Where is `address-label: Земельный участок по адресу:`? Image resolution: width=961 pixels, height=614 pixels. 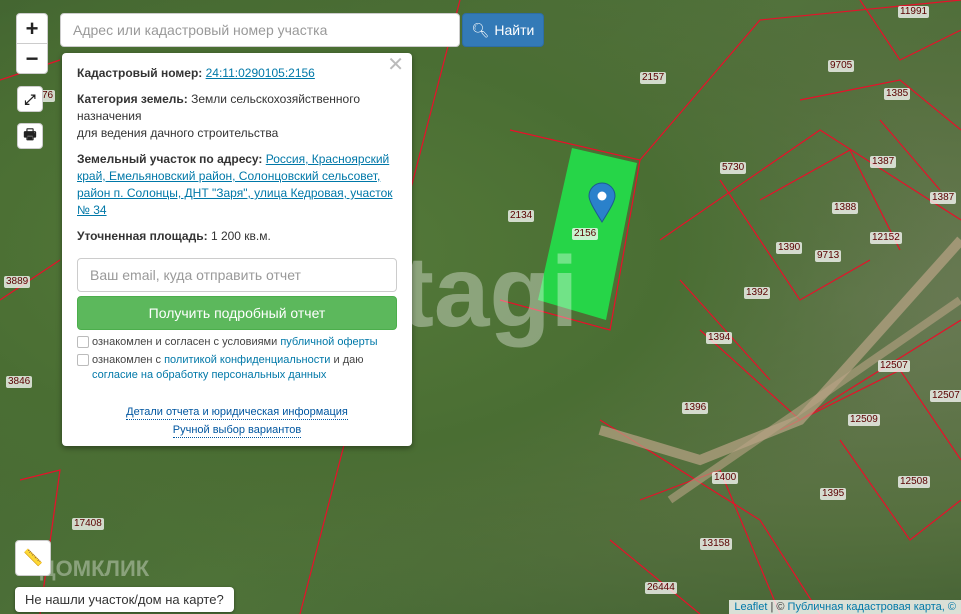
address-label: Земельный участок по адресу: is located at coordinates (170, 159).